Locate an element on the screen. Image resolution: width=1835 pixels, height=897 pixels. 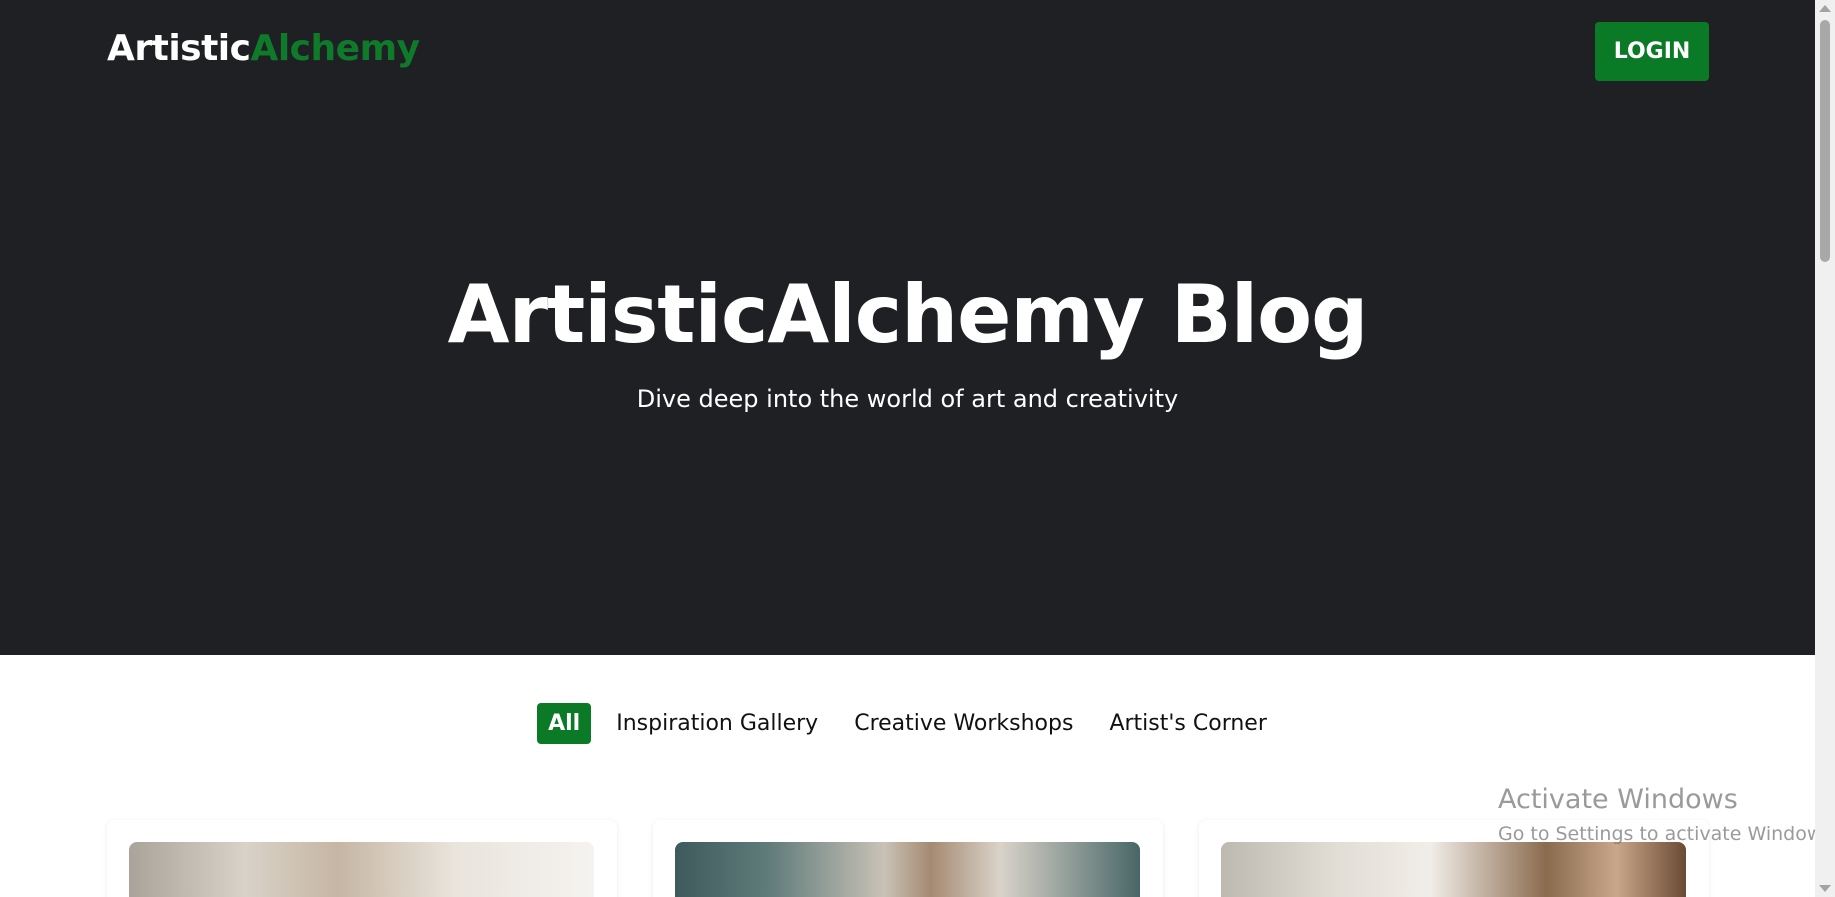
vertical-scrollbar is located at coordinates (1825, 448).